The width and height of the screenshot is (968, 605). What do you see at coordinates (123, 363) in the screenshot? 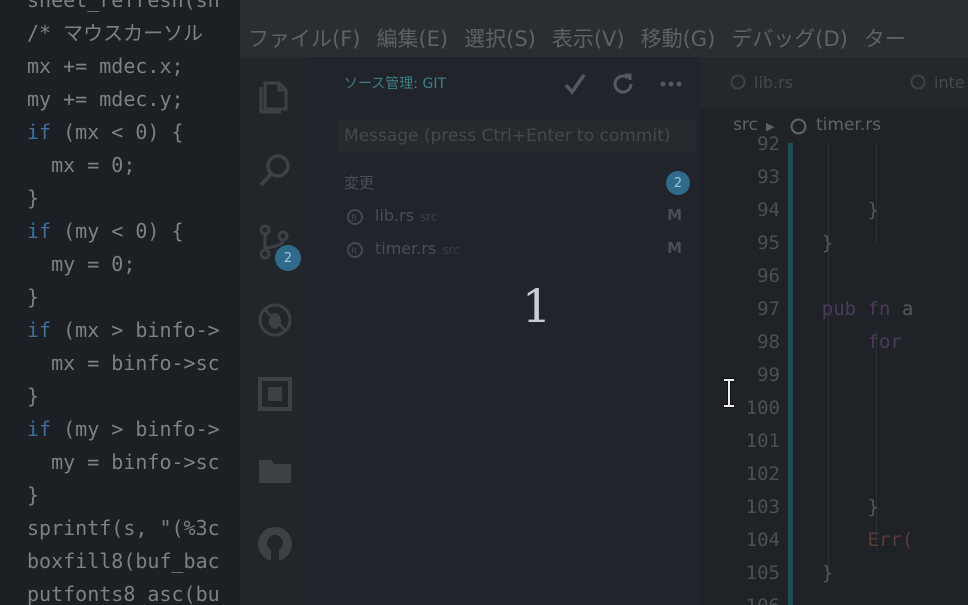
I see `background-code-line: mx = binfo->sc` at bounding box center [123, 363].